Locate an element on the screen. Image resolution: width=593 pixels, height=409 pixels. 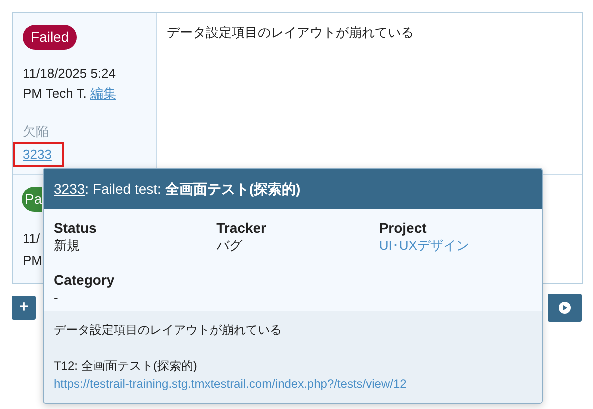
test-url-link: https://testrail-training.stg.tmxtestrail.com/index.php?/tests/view/12 is located at coordinates (230, 384).